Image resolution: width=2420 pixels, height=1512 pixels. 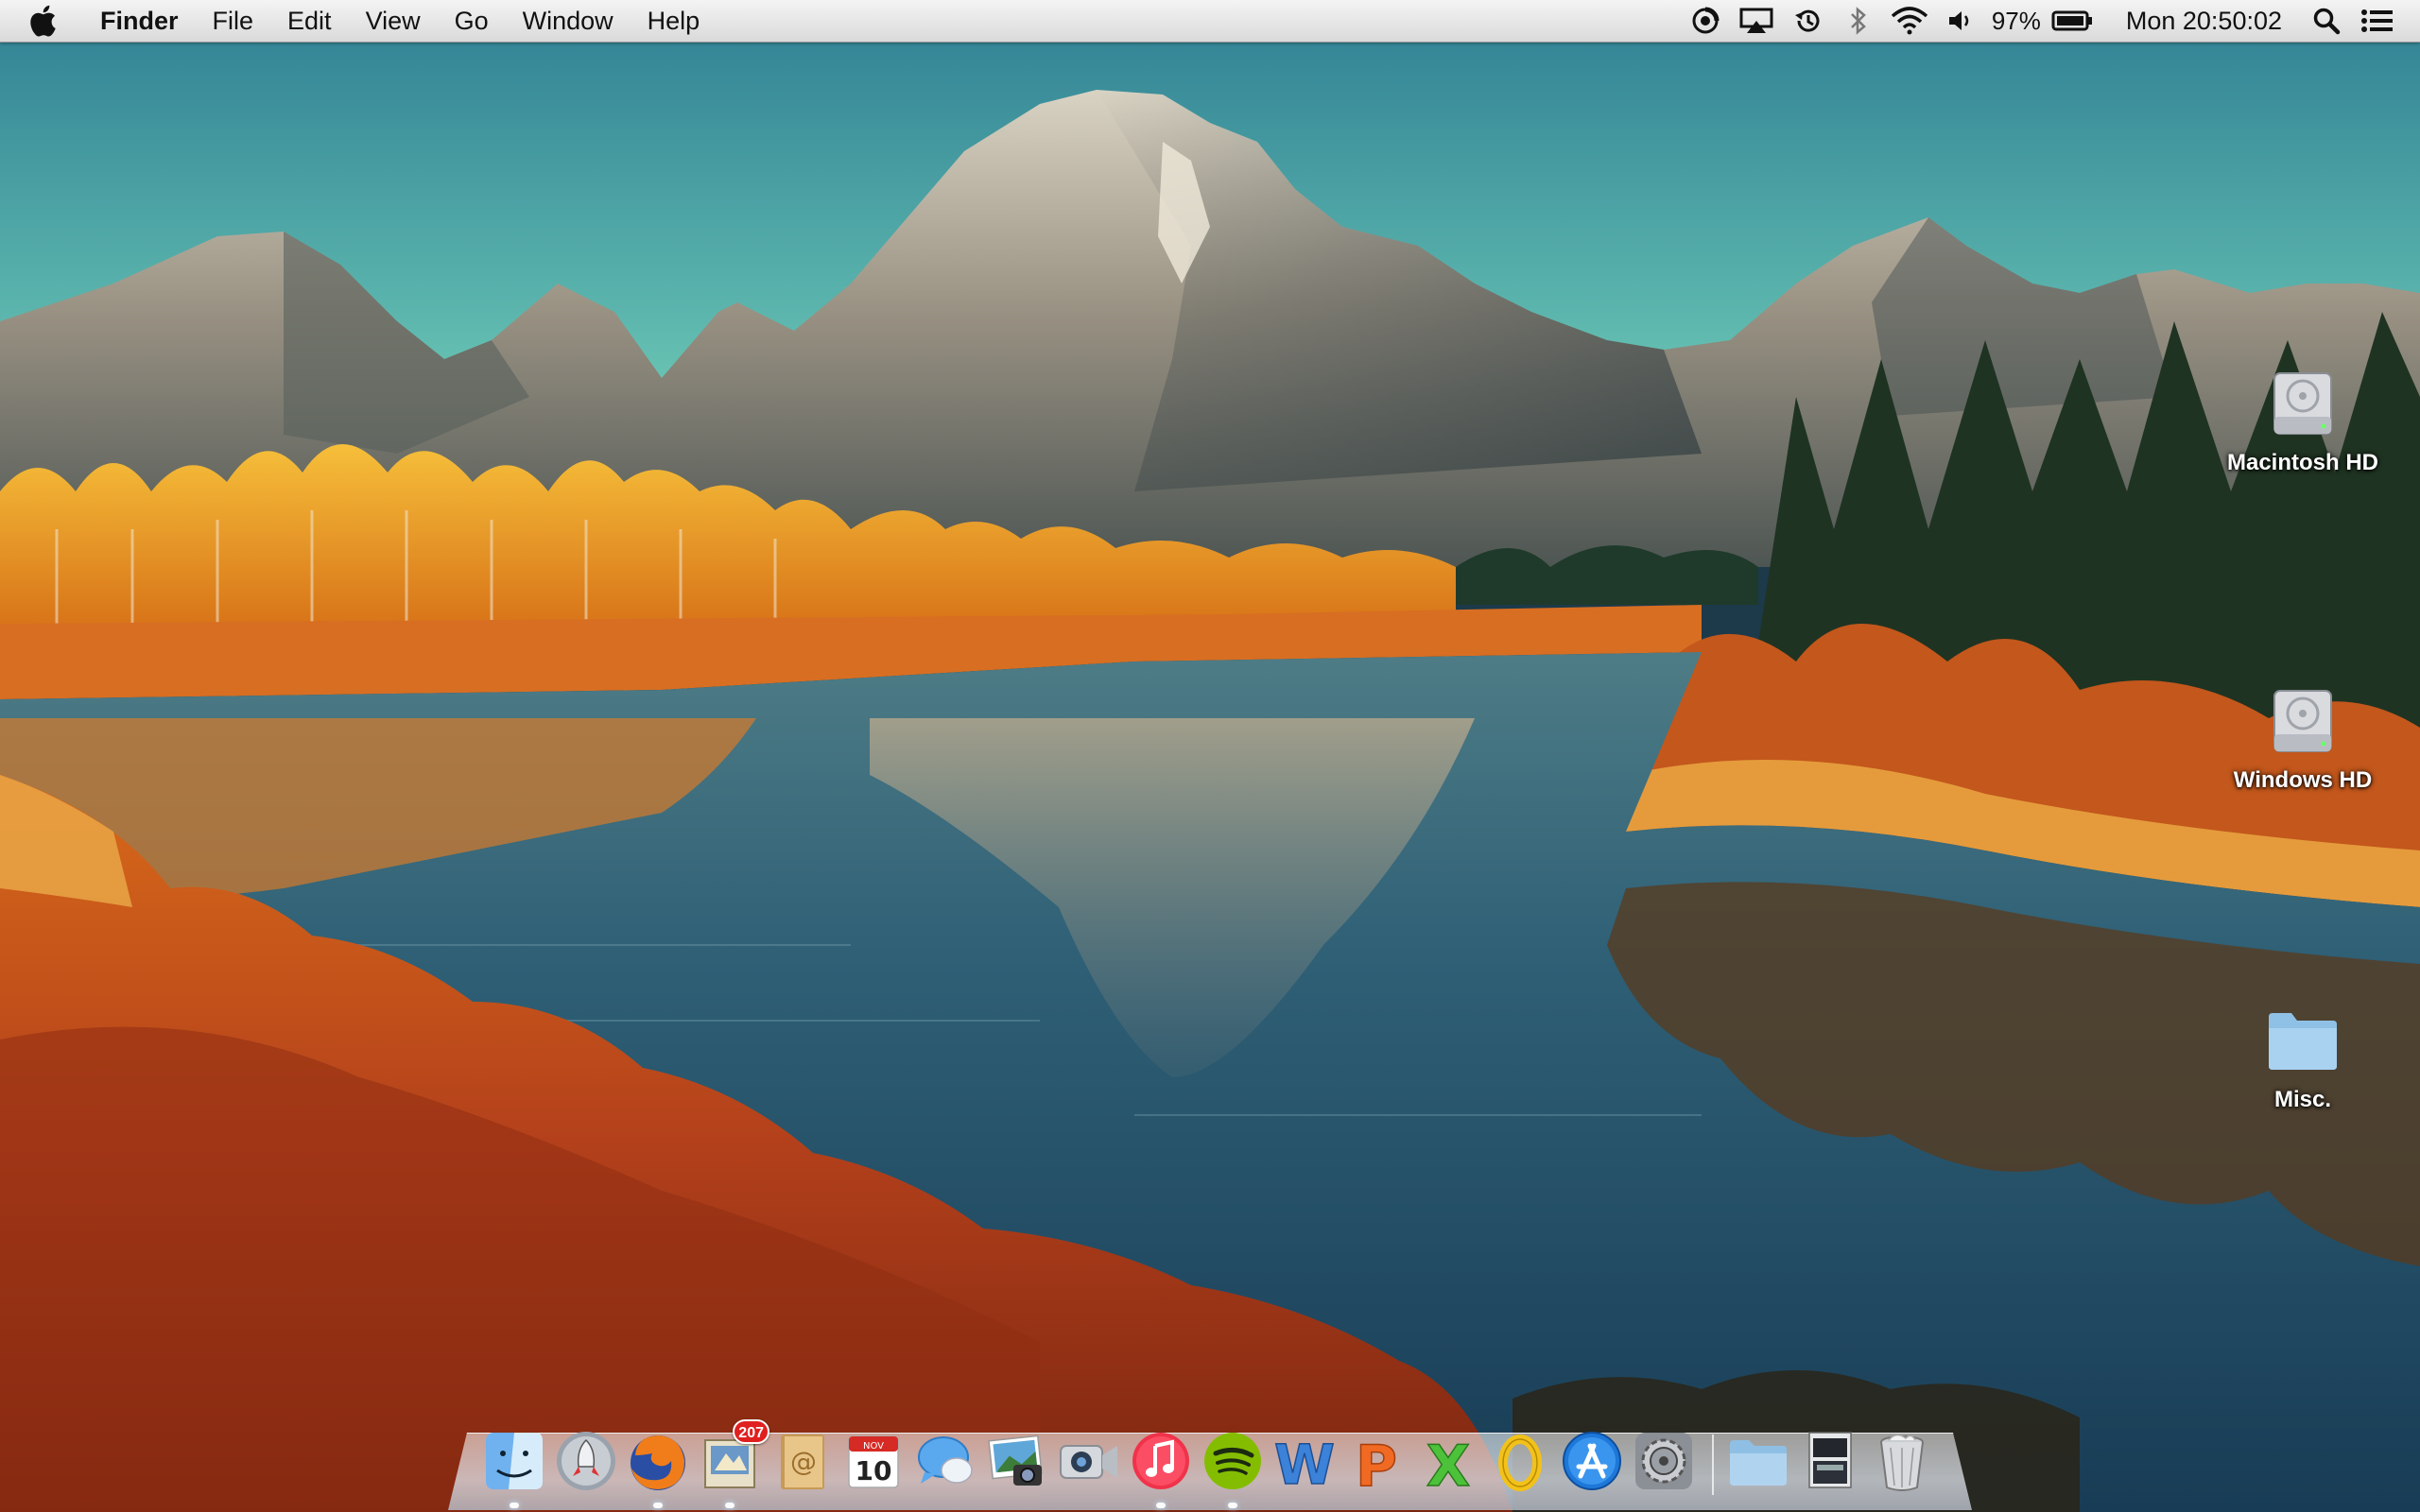 What do you see at coordinates (1757, 21) in the screenshot?
I see `airplay-icon` at bounding box center [1757, 21].